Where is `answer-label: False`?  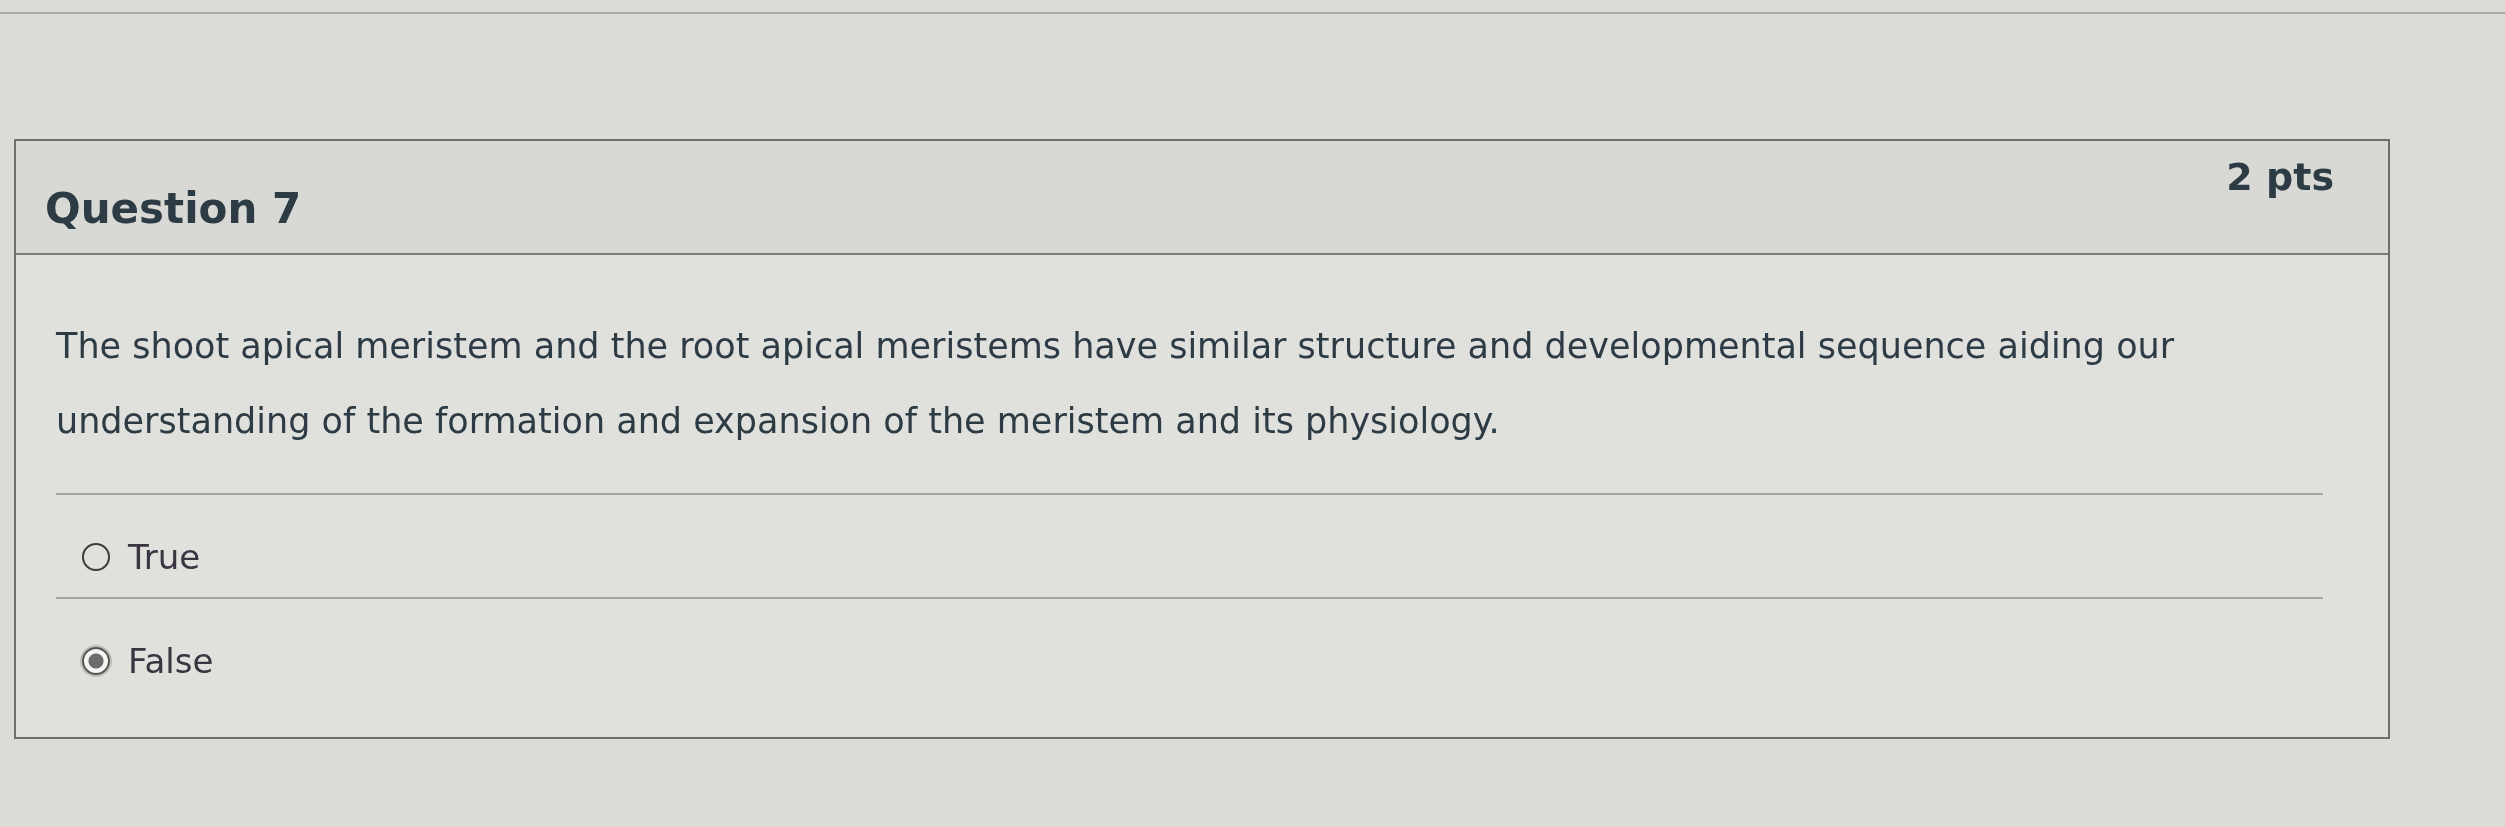
answer-label: False is located at coordinates (171, 661).